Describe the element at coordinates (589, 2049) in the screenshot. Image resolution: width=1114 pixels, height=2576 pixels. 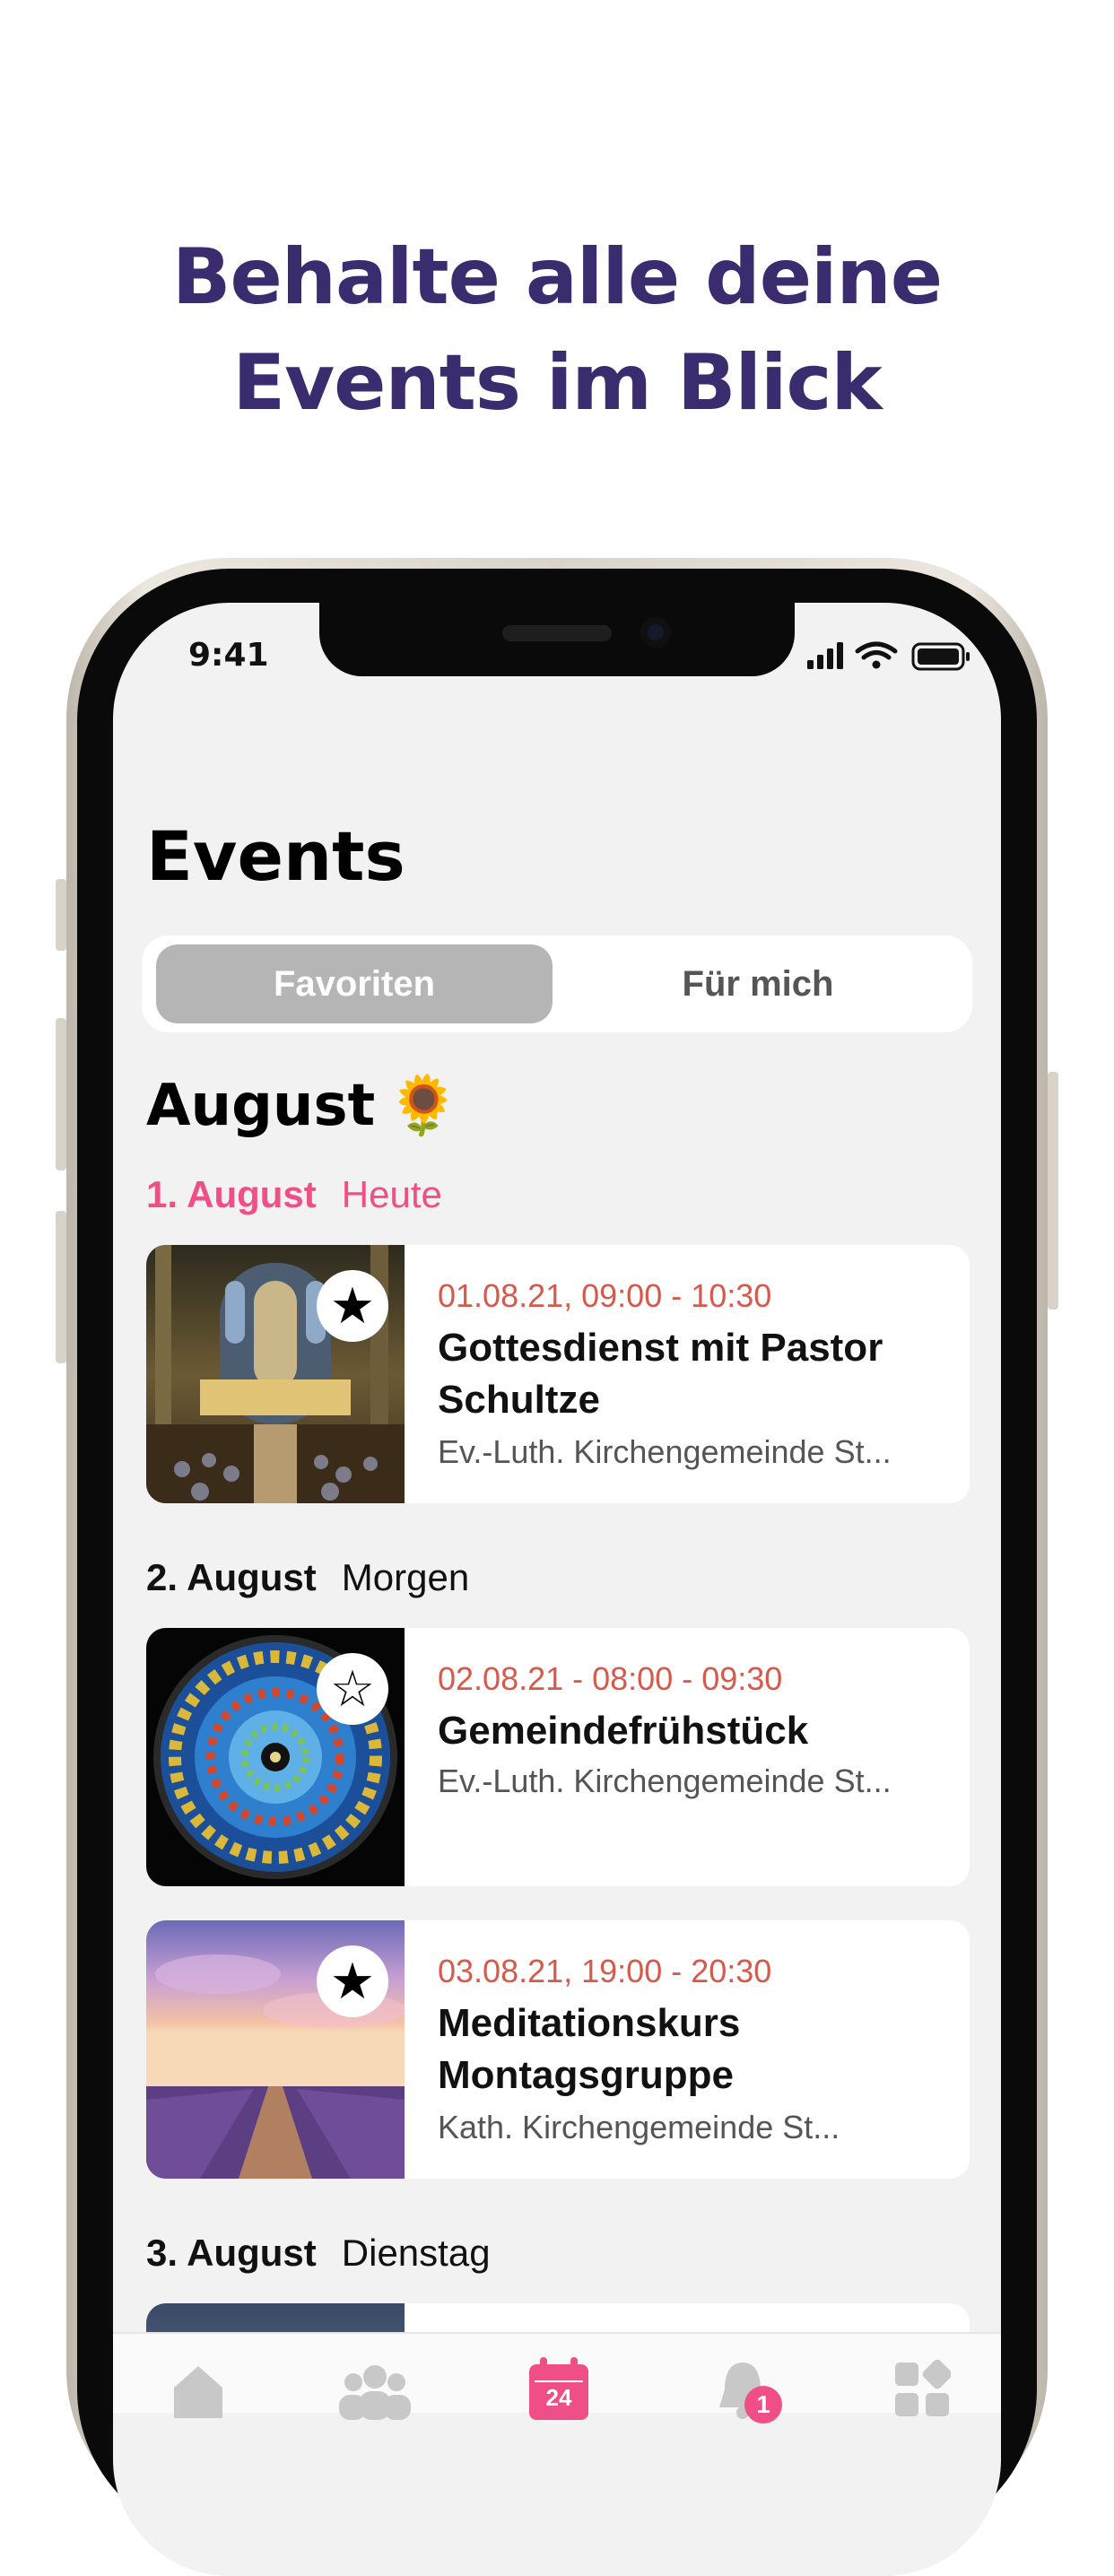
I see `event-title: Meditationskurs Montagsgruppe` at that location.